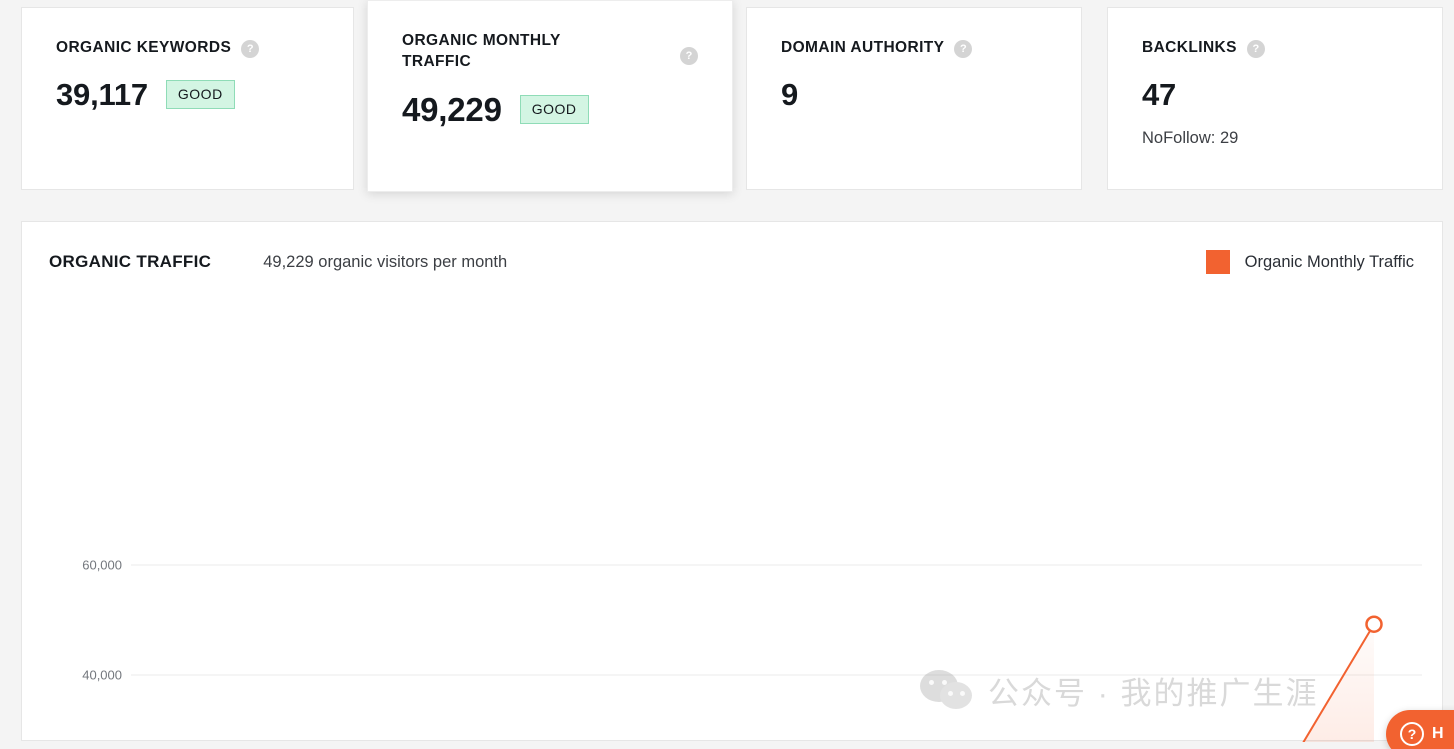 Image resolution: width=1454 pixels, height=749 pixels. I want to click on kpi-title: ORGANIC KEYWORDS, so click(144, 47).